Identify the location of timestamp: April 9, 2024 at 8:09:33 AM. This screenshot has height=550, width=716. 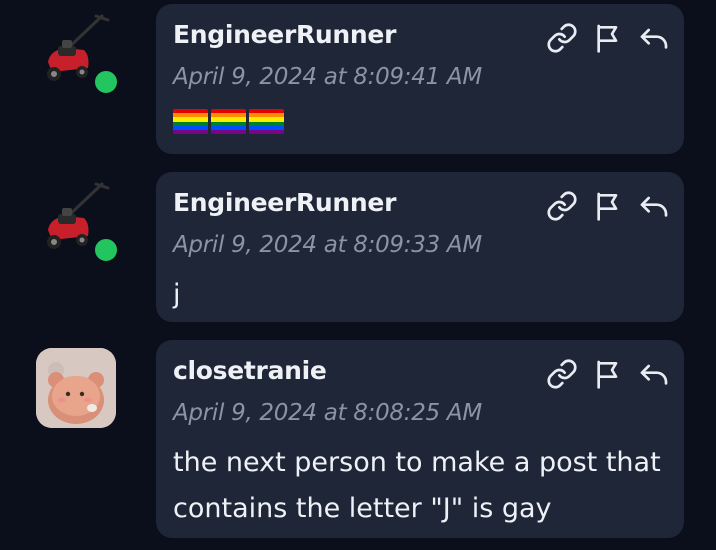
(327, 245).